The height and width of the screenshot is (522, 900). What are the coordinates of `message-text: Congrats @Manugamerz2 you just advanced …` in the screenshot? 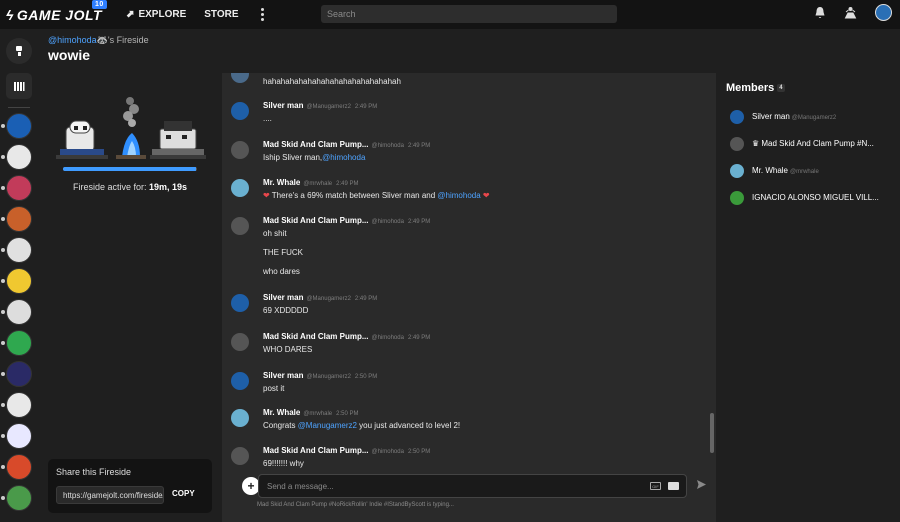 It's located at (361, 425).